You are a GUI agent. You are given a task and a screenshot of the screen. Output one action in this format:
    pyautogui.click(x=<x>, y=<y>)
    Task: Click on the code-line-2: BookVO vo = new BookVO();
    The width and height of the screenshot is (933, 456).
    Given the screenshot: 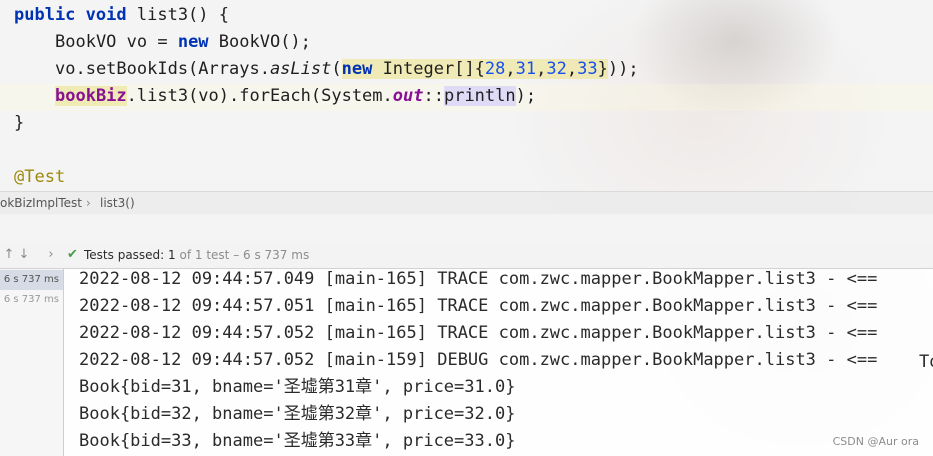 What is the action you would take?
    pyautogui.click(x=183, y=42)
    